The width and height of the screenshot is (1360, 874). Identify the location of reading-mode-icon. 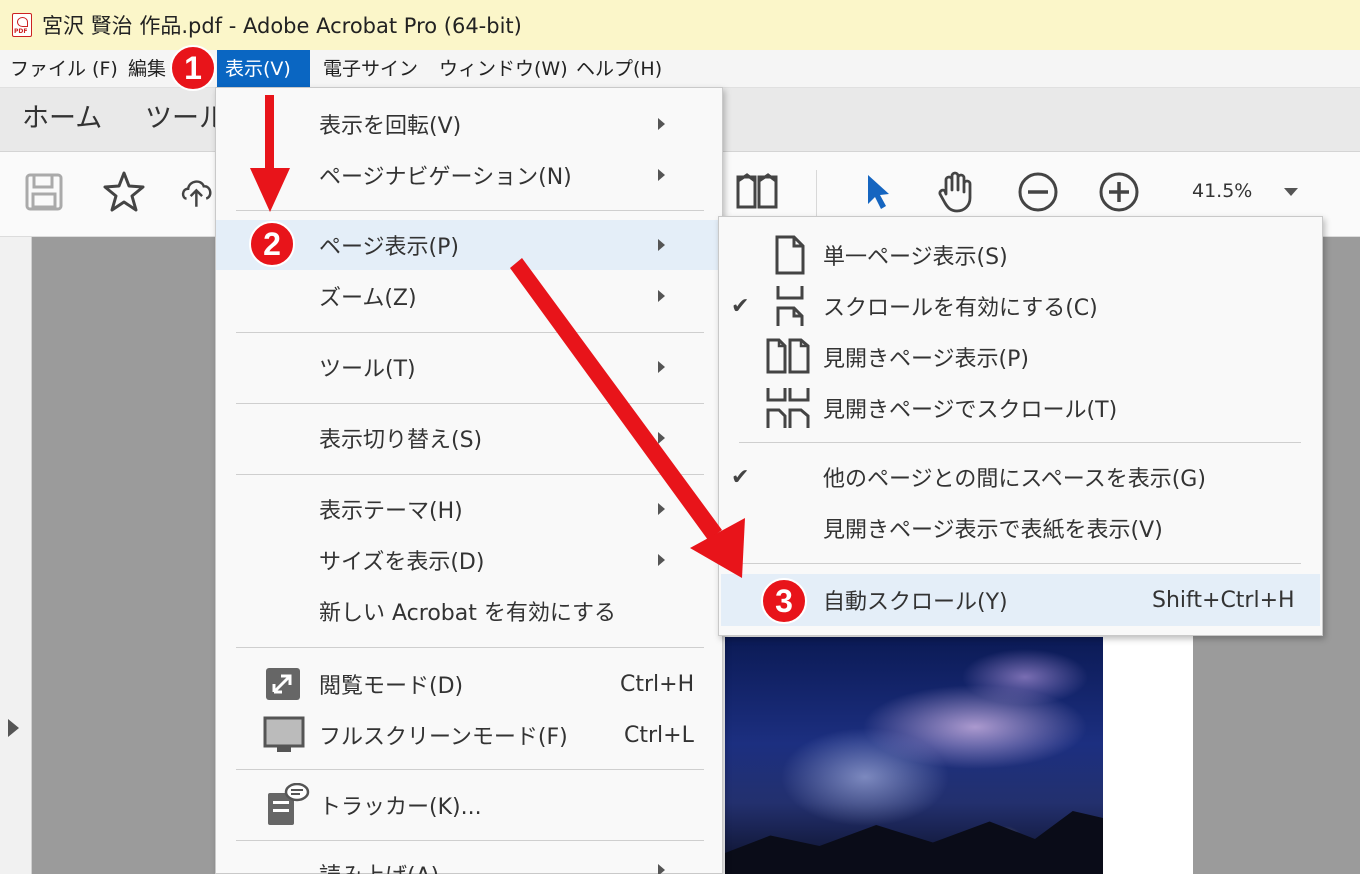
(283, 684).